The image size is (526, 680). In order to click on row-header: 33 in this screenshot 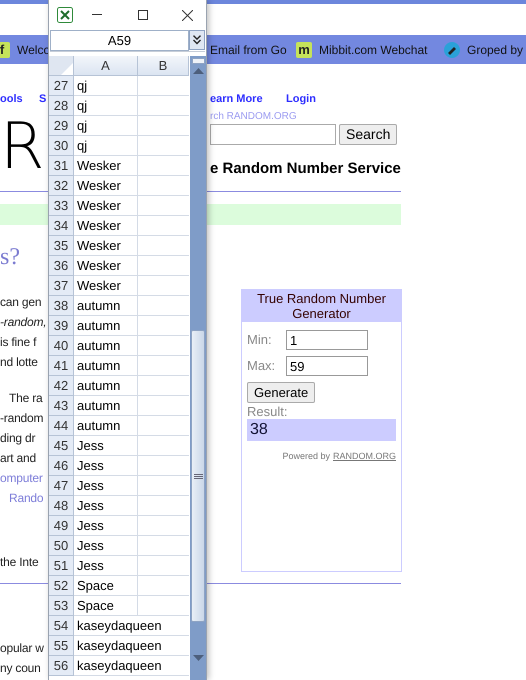, I will do `click(61, 206)`.